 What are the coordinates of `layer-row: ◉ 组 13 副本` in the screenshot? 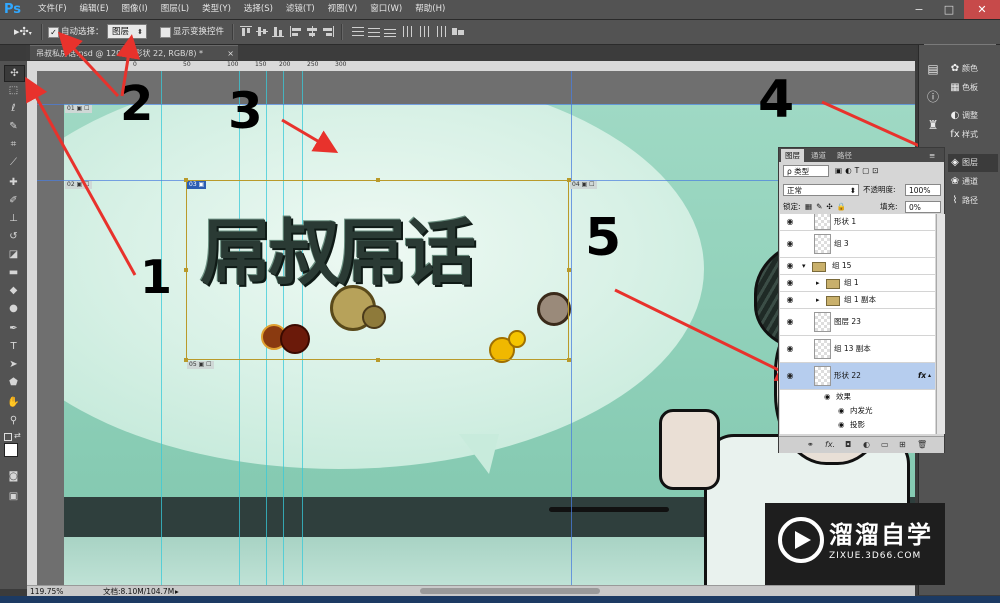 It's located at (857, 349).